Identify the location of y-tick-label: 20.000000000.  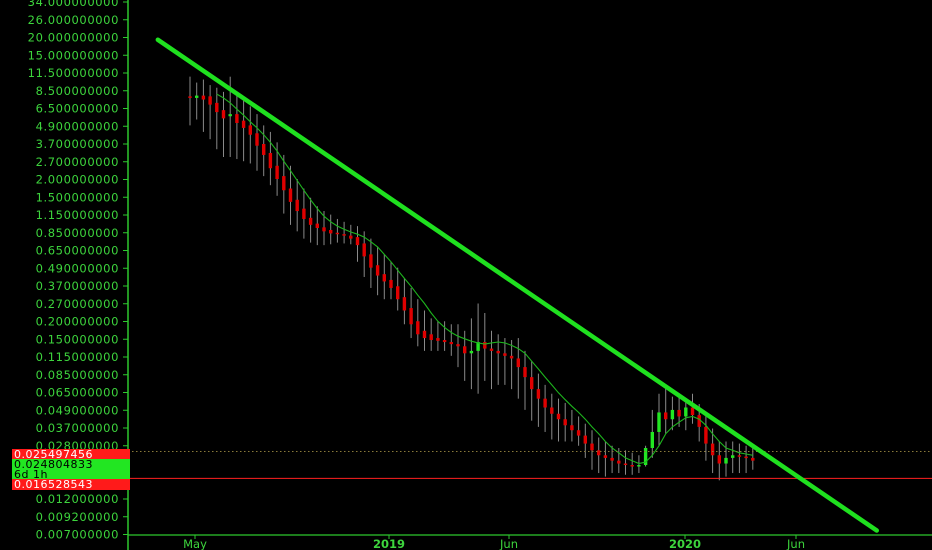
(73, 38).